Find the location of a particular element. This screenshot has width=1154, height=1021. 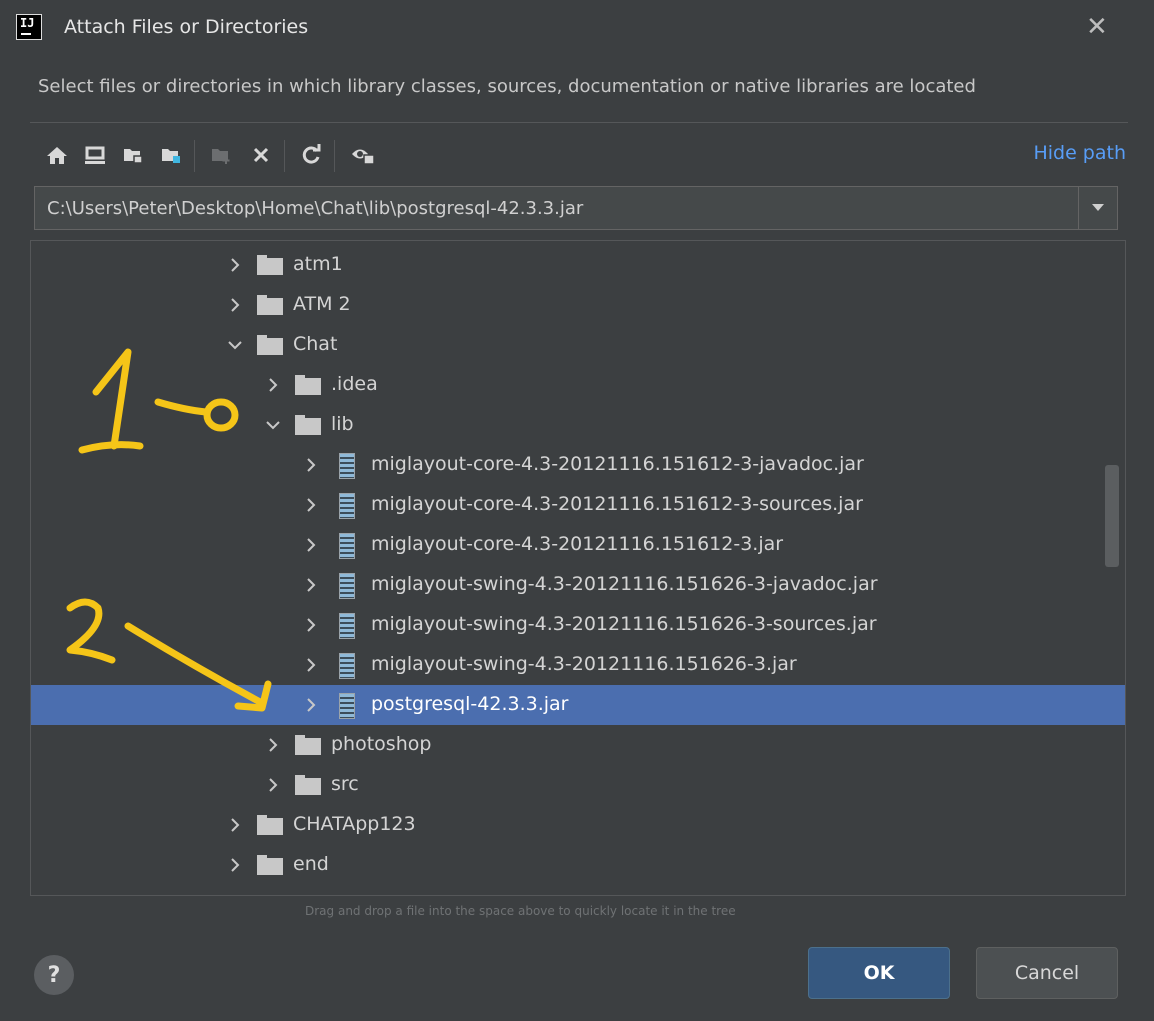

jar-tree-row: miglayout-core-4.3-20121116.151612-3.jar is located at coordinates (578, 545).